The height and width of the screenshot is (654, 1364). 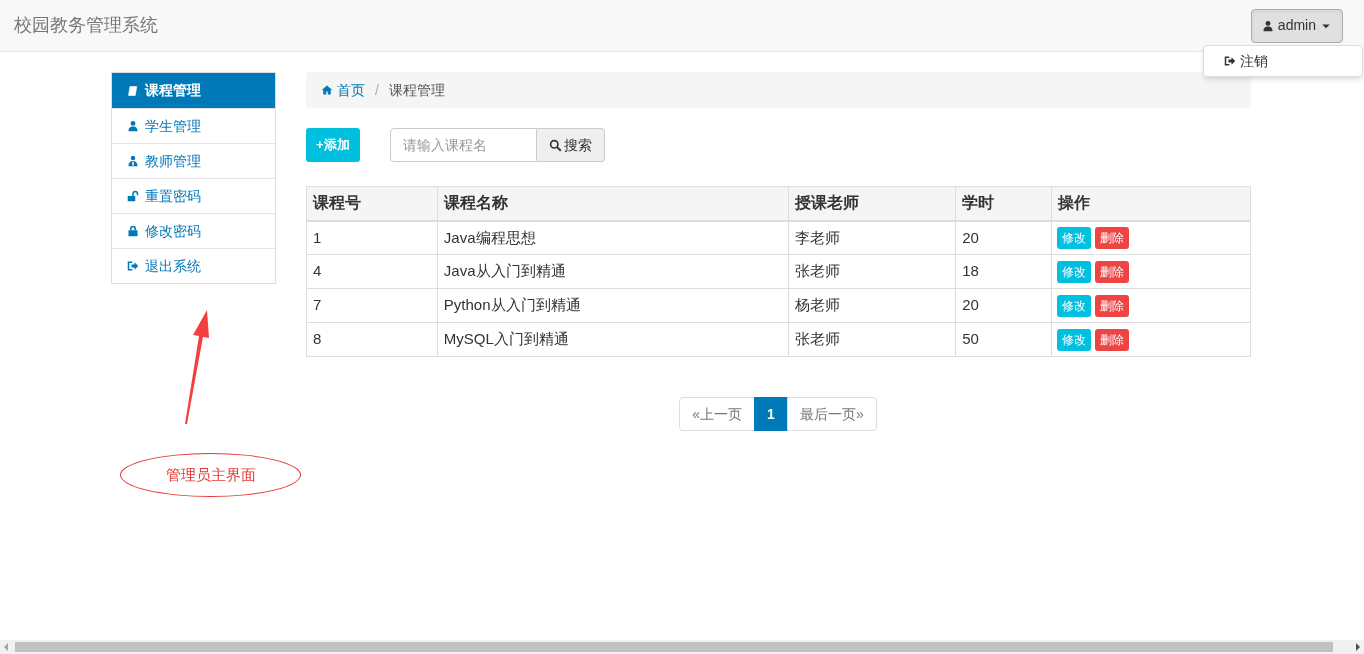 What do you see at coordinates (416, 90) in the screenshot?
I see `breadcrumb-current: 课程管理` at bounding box center [416, 90].